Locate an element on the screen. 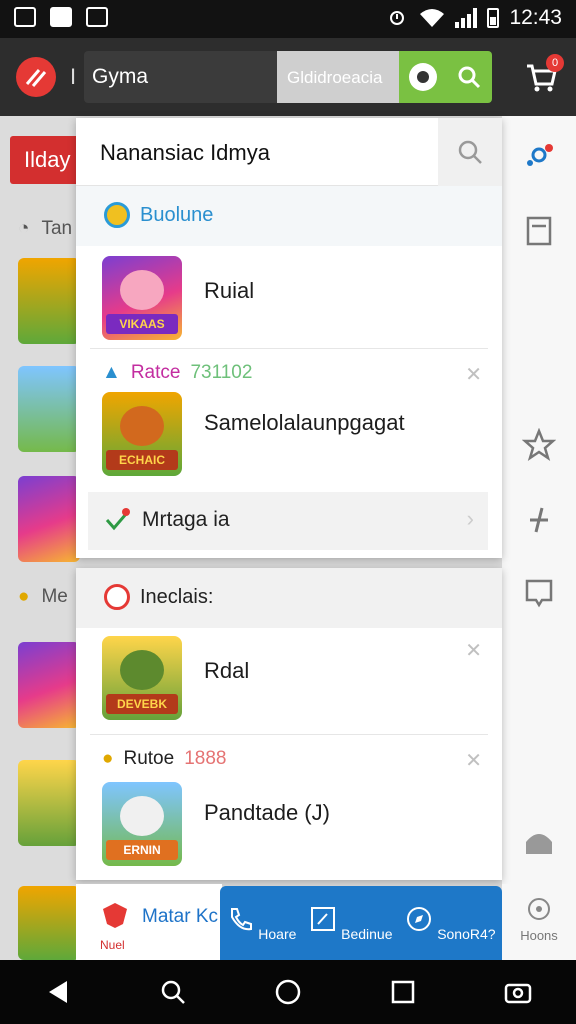  network-icon is located at coordinates (539, 155).